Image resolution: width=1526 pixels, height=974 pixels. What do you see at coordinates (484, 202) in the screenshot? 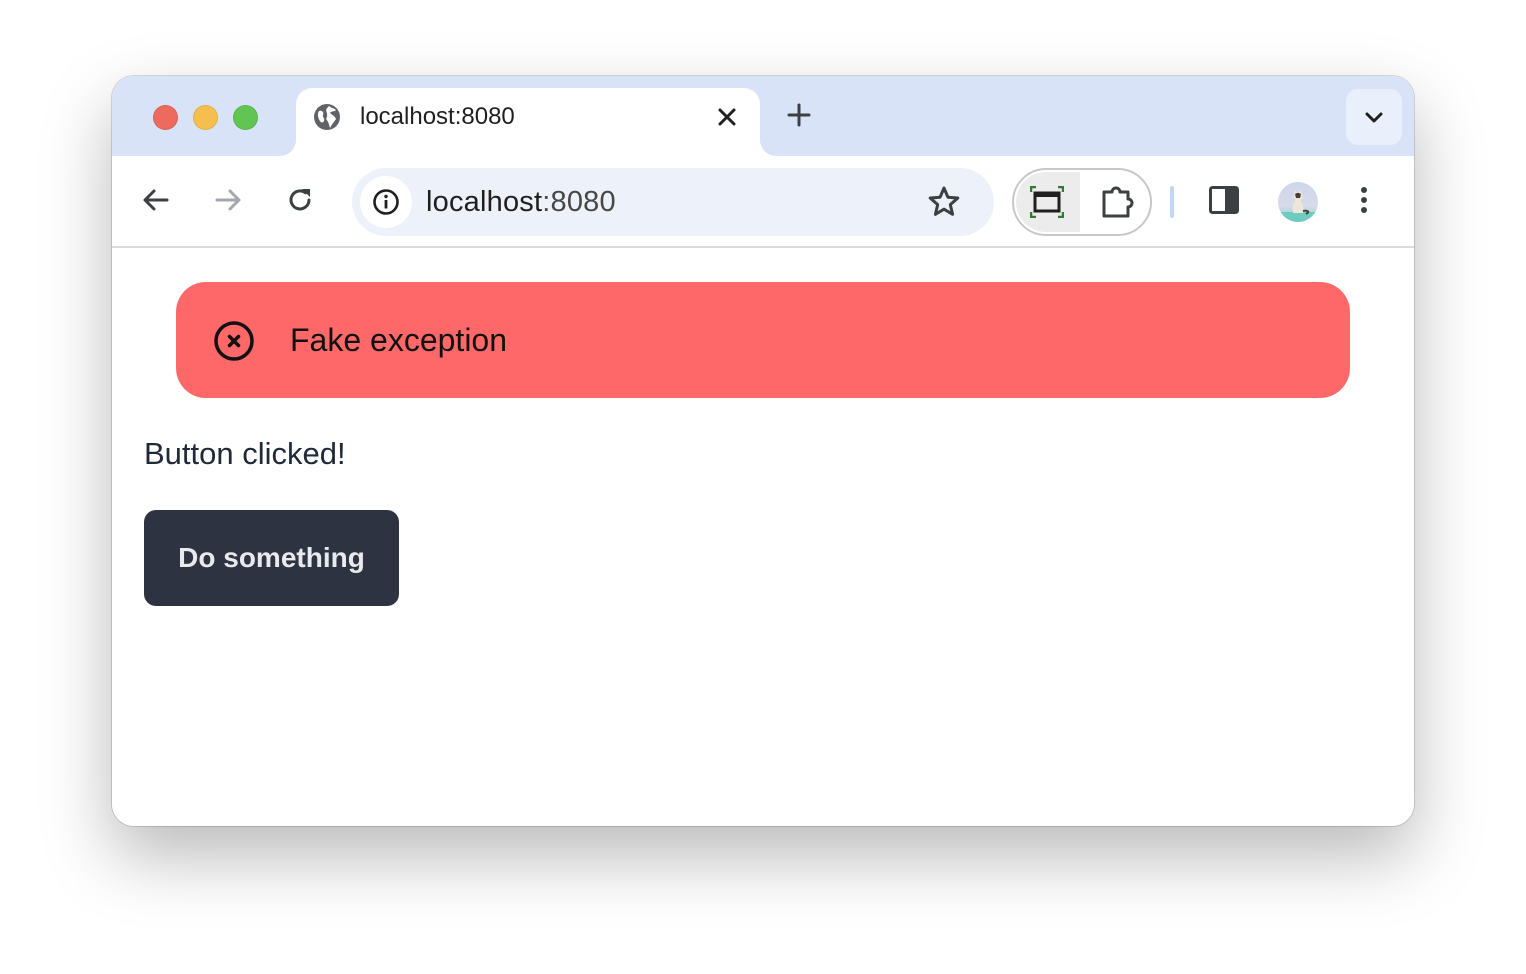
I see `url-host: localhost` at bounding box center [484, 202].